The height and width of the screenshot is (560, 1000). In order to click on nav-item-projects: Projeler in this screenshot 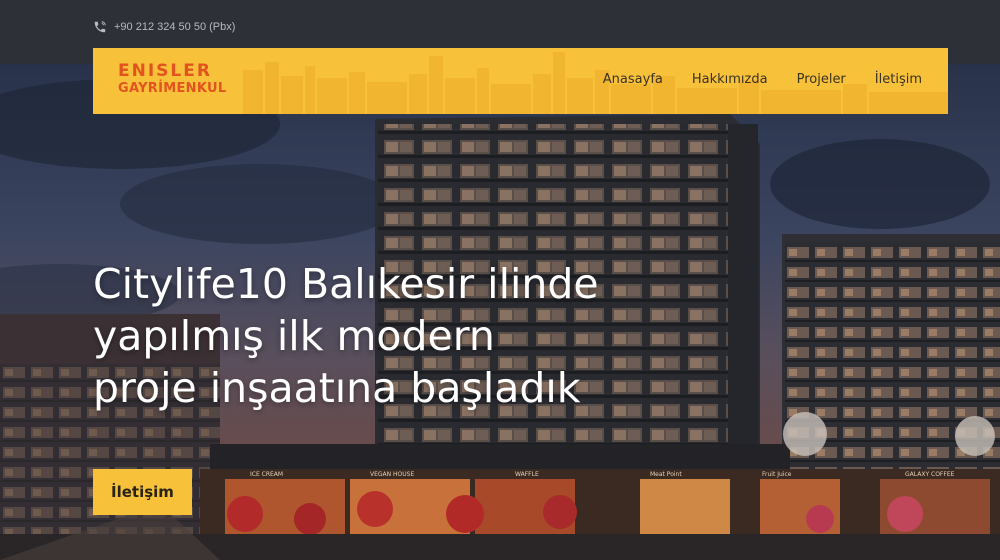, I will do `click(821, 79)`.